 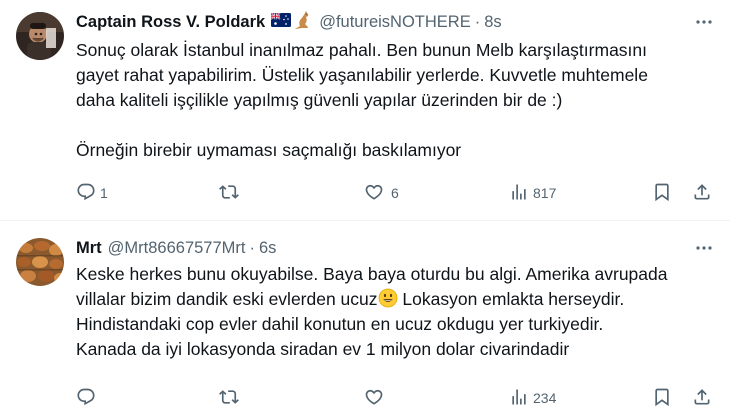 I want to click on like-button, so click(x=376, y=398).